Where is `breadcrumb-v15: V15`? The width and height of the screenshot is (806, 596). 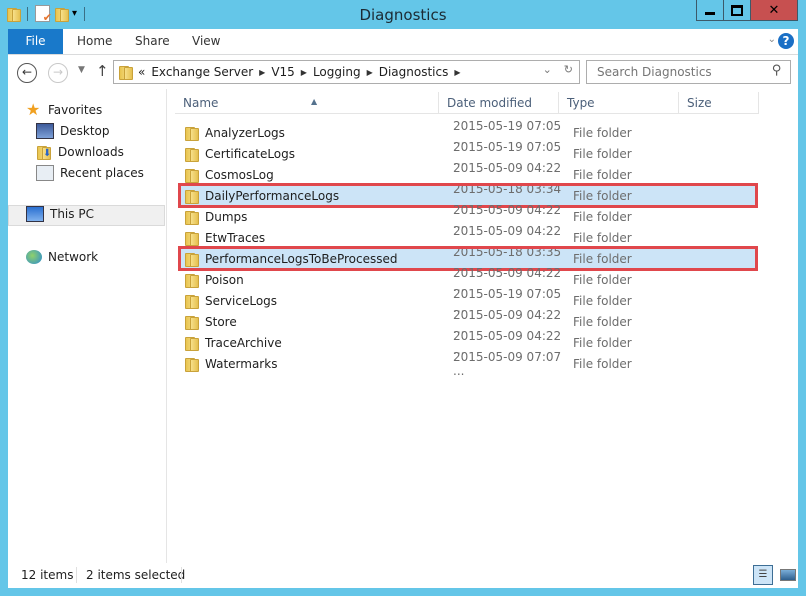 breadcrumb-v15: V15 is located at coordinates (282, 72).